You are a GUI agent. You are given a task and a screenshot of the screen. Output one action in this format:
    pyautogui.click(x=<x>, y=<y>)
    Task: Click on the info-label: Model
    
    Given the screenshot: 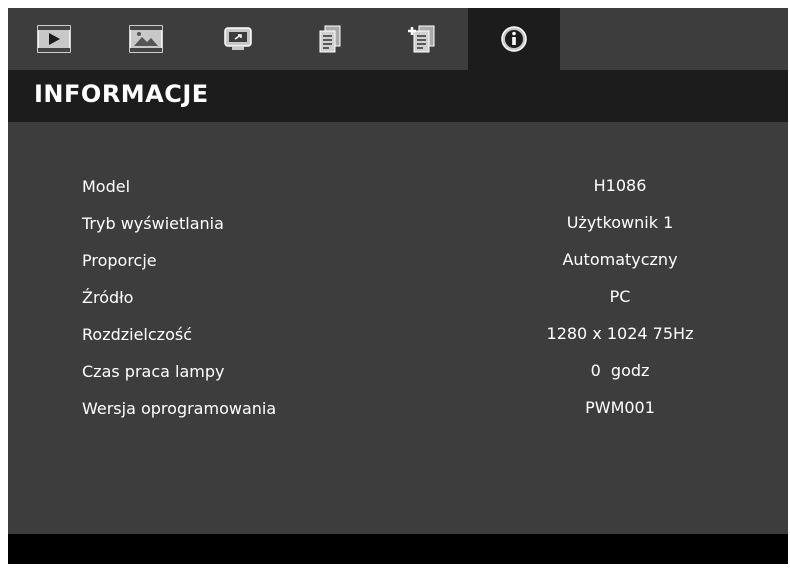 What is the action you would take?
    pyautogui.click(x=106, y=186)
    